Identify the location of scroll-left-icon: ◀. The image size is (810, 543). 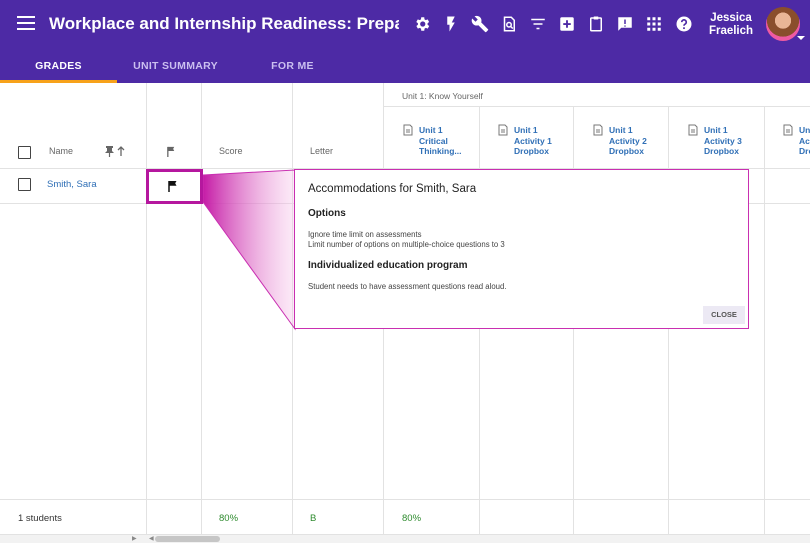
(151, 538).